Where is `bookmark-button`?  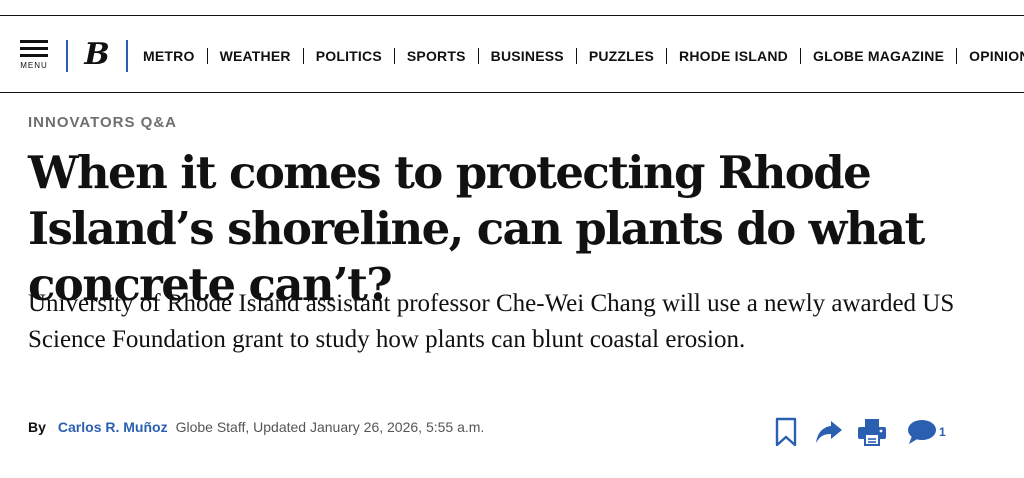 bookmark-button is located at coordinates (786, 432).